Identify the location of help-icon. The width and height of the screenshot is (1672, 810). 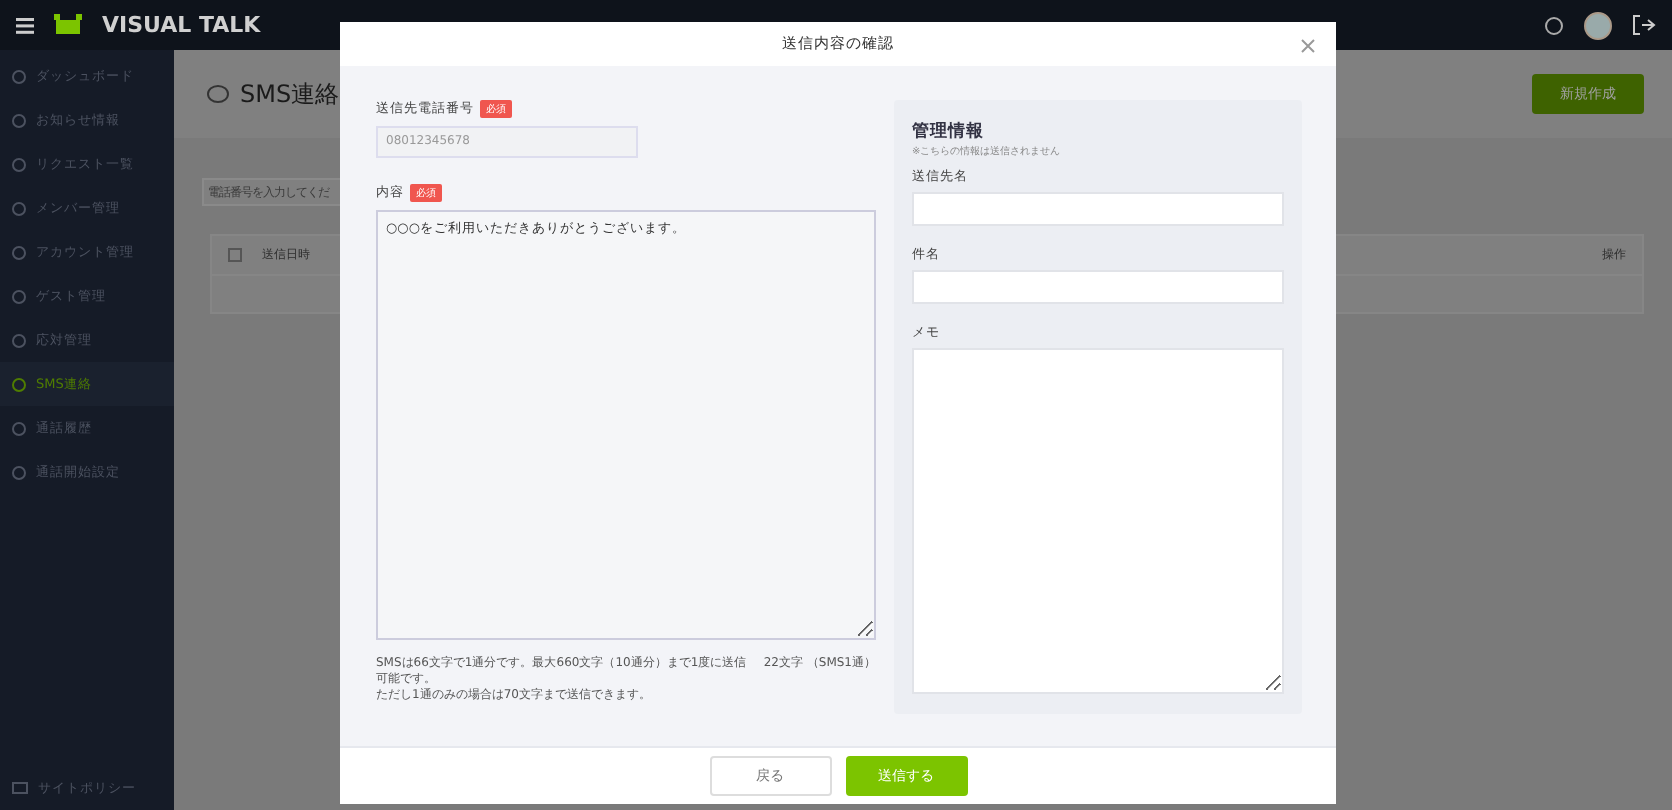
(1554, 25).